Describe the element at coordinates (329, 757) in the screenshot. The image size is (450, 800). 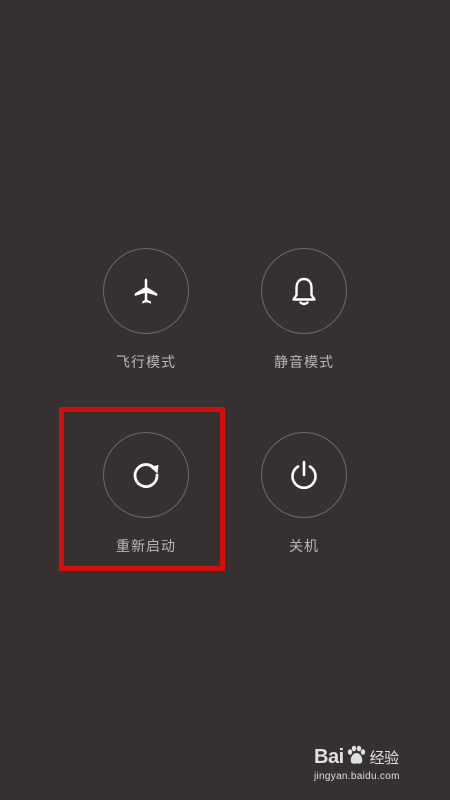
I see `watermark-brand-left: Bai` at that location.